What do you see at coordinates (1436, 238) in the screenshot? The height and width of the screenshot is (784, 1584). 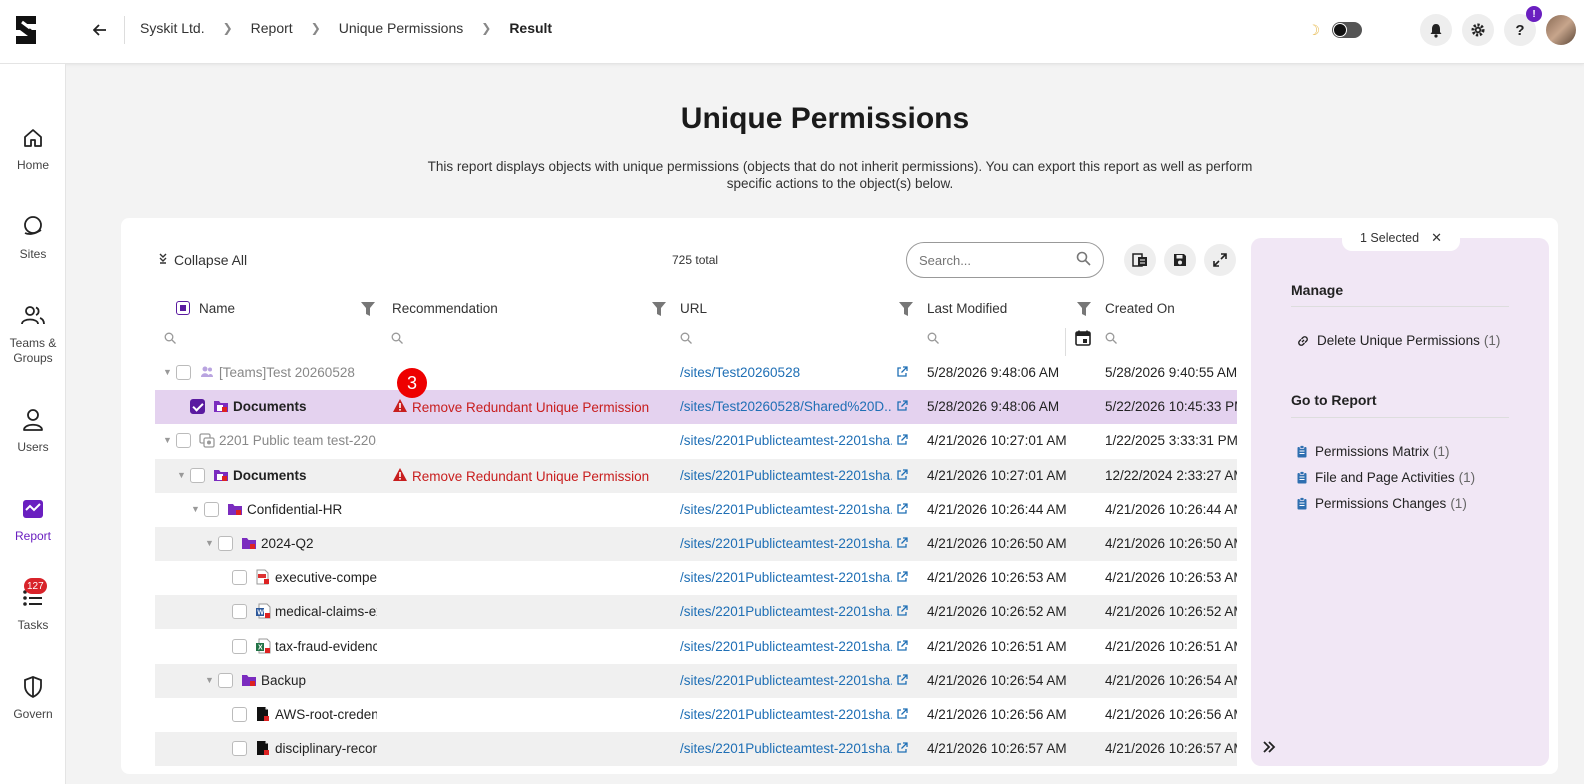 I see `clear-selection-close-icon: ✕` at bounding box center [1436, 238].